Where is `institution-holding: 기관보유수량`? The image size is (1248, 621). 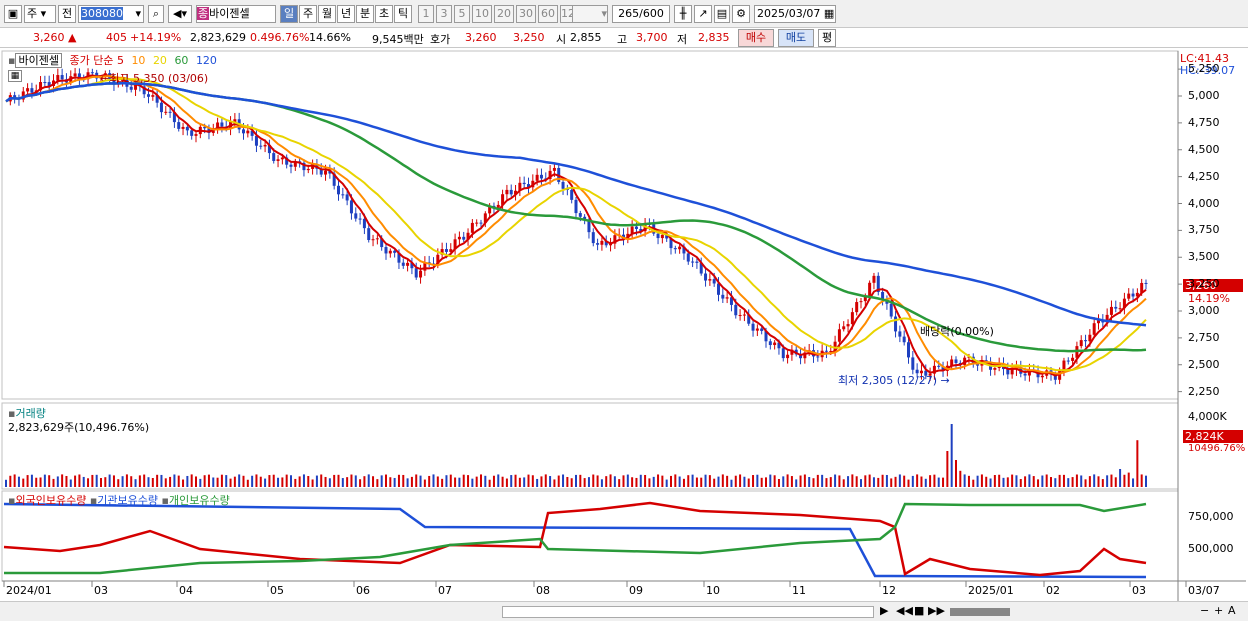 institution-holding: 기관보유수량 is located at coordinates (128, 500).